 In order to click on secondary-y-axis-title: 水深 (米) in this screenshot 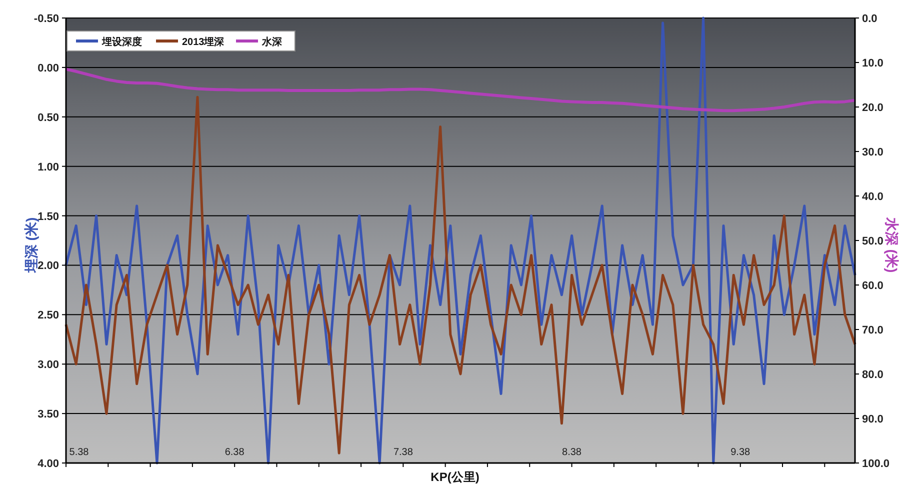, I will do `click(892, 245)`.